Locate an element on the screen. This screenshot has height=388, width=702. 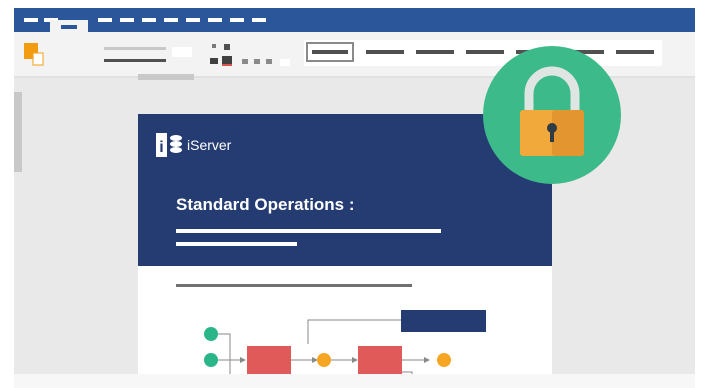
vertical-ruler is located at coordinates (18, 132).